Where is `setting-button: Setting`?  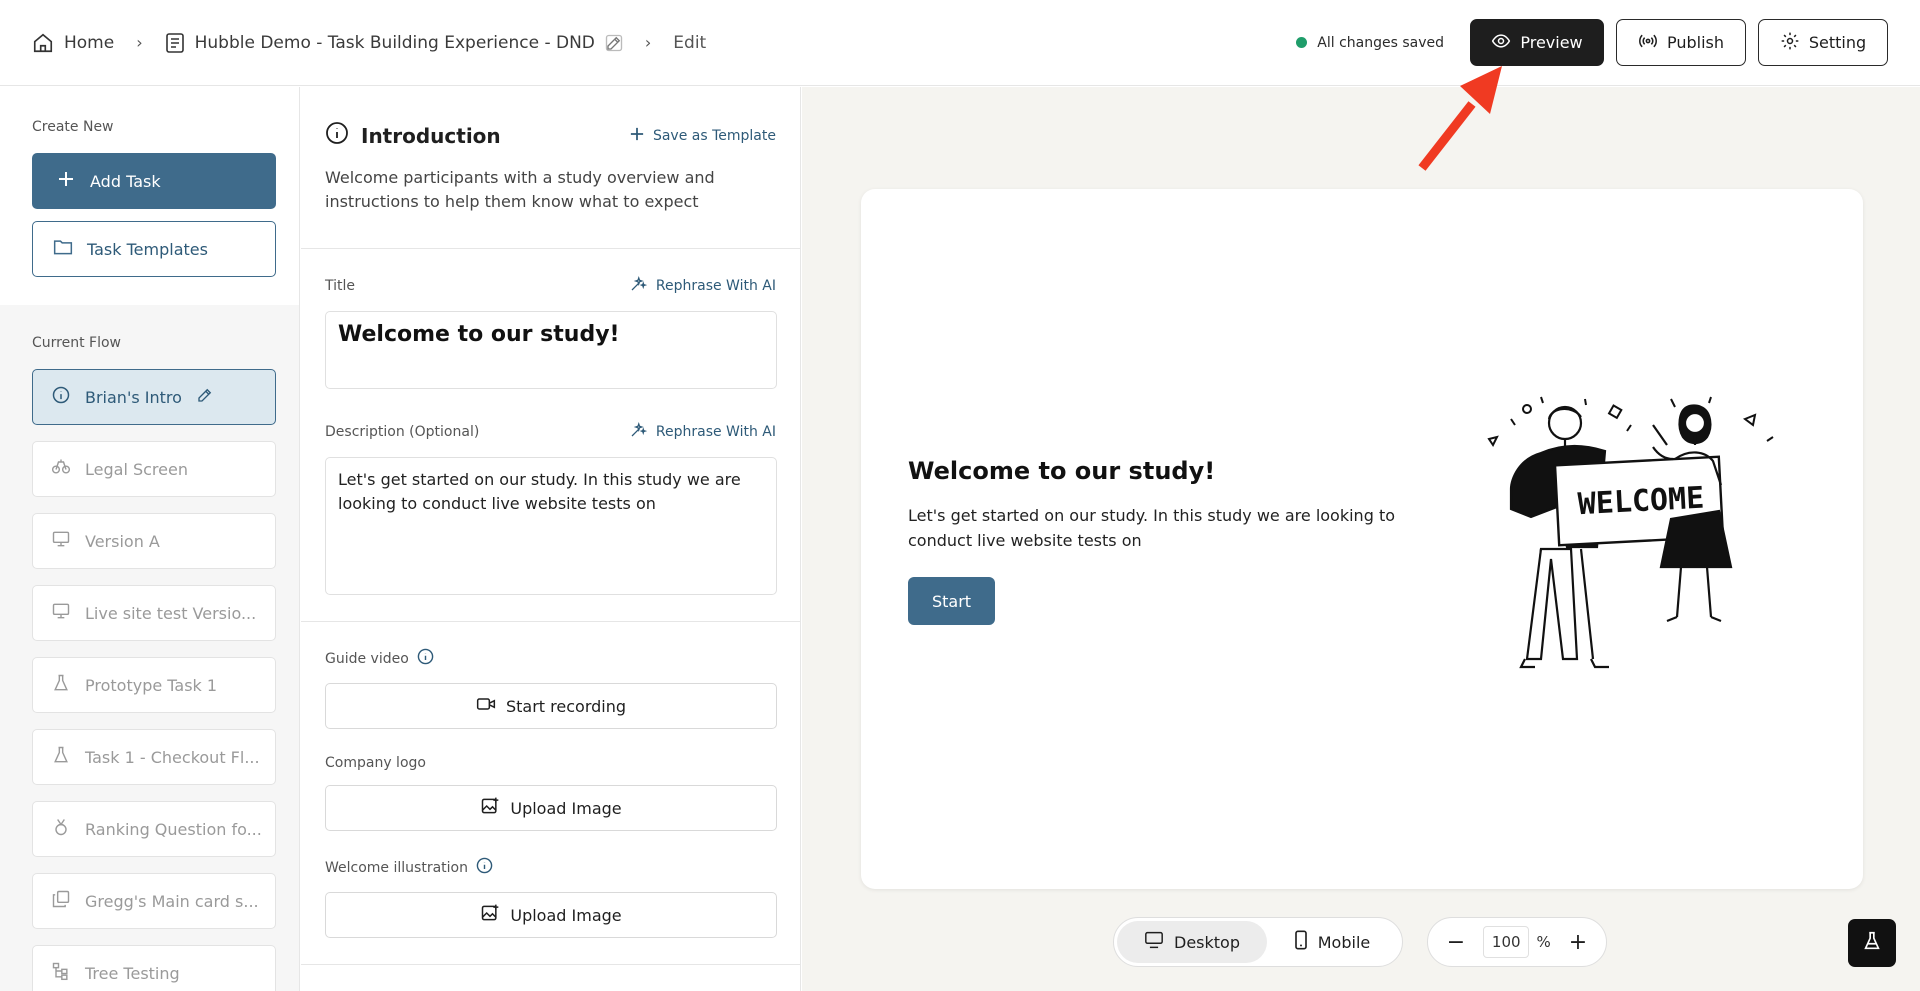 setting-button: Setting is located at coordinates (1823, 42).